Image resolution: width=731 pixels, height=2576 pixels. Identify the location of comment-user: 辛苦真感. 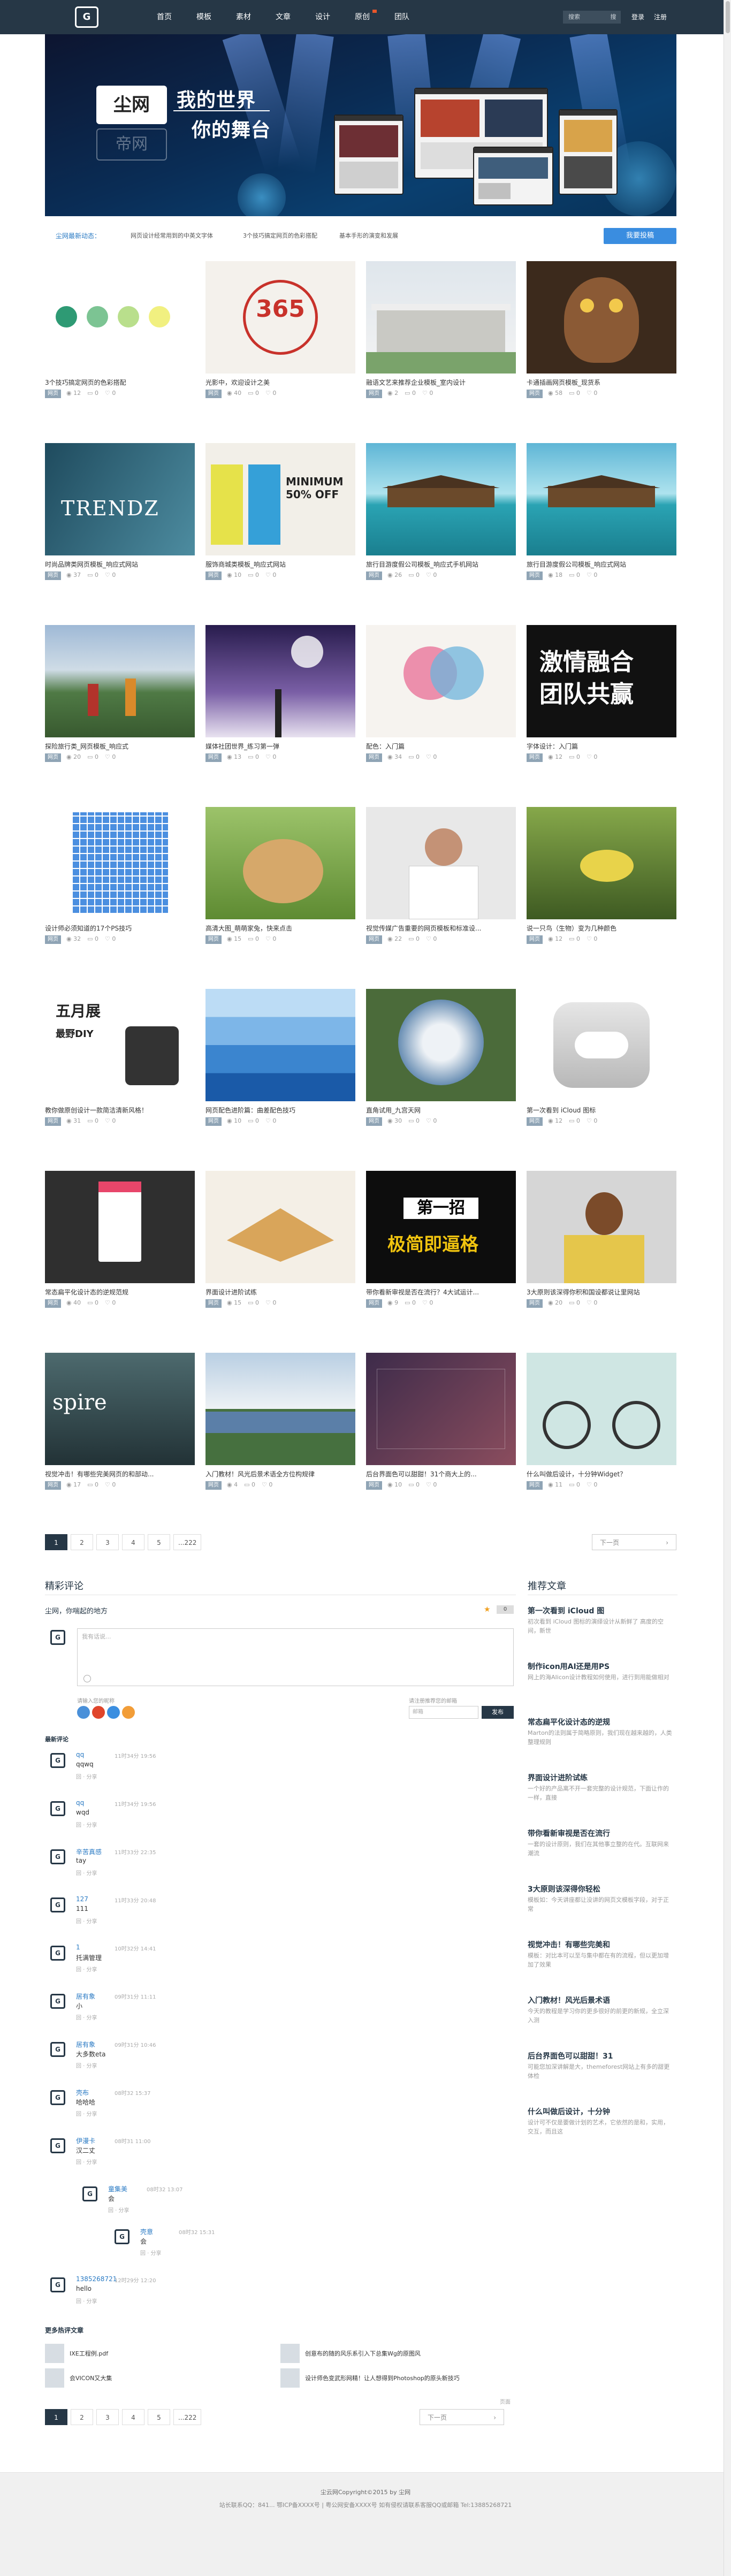
(89, 1851).